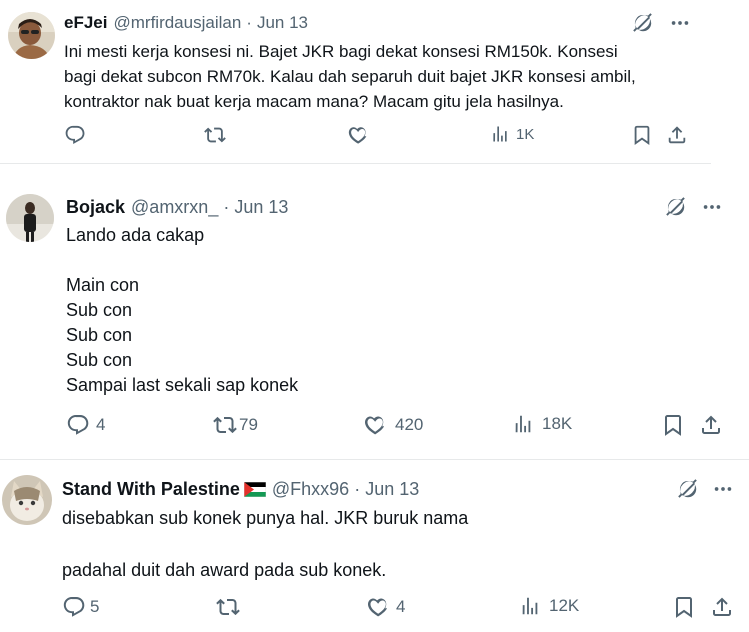 This screenshot has height=632, width=749. I want to click on views-button: 18K, so click(542, 424).